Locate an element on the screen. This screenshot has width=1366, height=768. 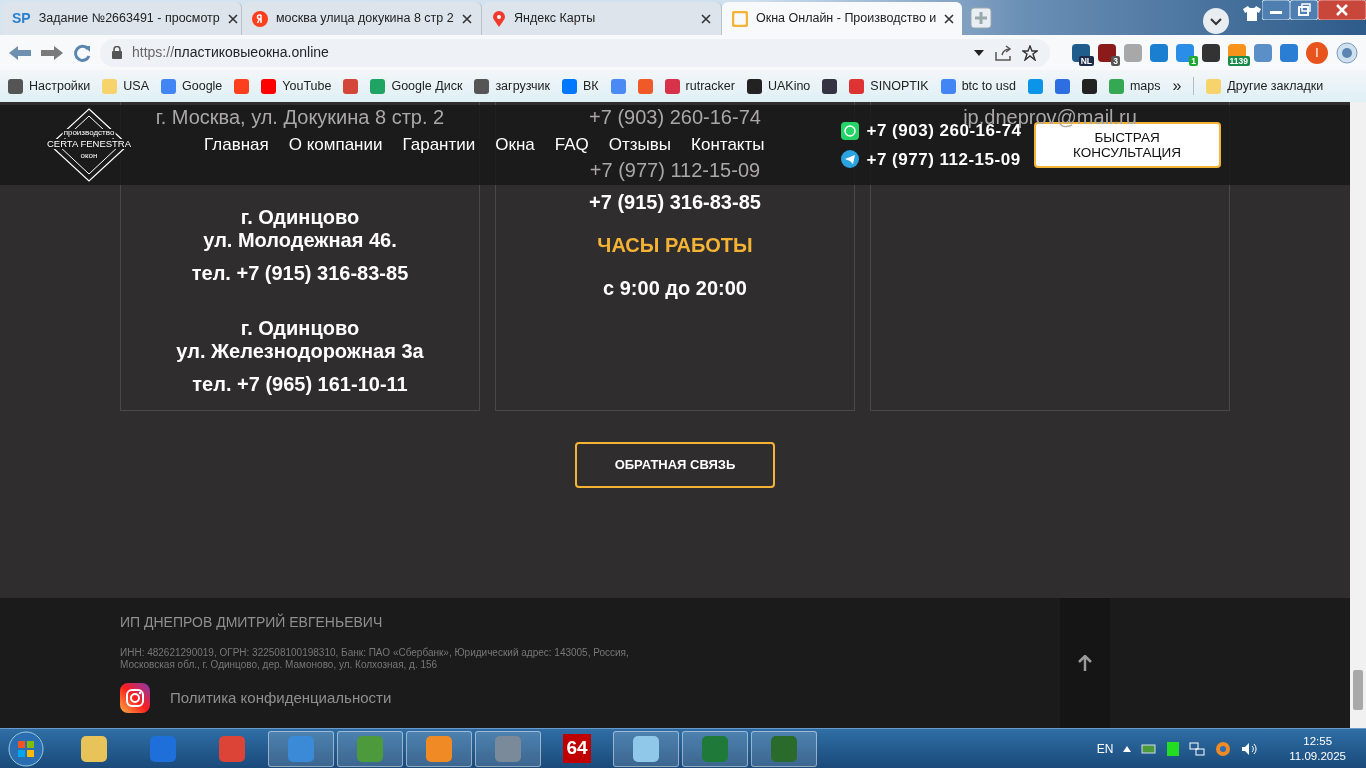
restore-icon is located at coordinates (1304, 10).